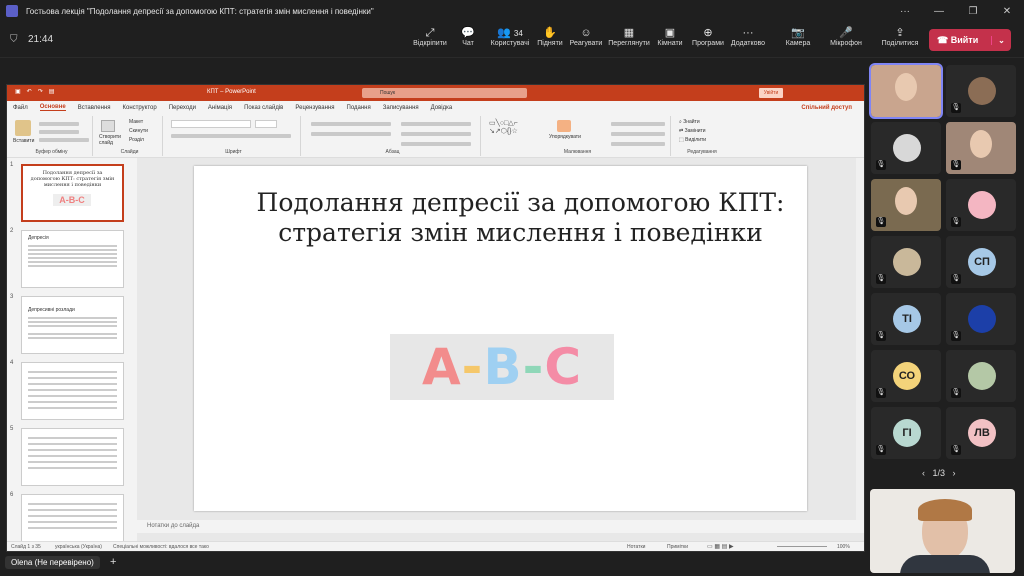 This screenshot has width=1024, height=576. What do you see at coordinates (954, 473) in the screenshot?
I see `chevron-right-icon: ›` at bounding box center [954, 473].